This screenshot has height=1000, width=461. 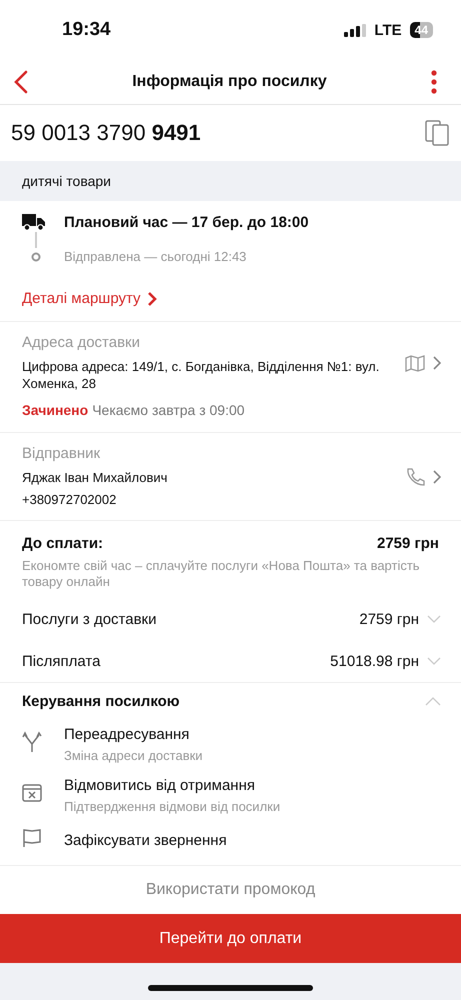 What do you see at coordinates (66, 181) in the screenshot?
I see `category-label: дитячі товари` at bounding box center [66, 181].